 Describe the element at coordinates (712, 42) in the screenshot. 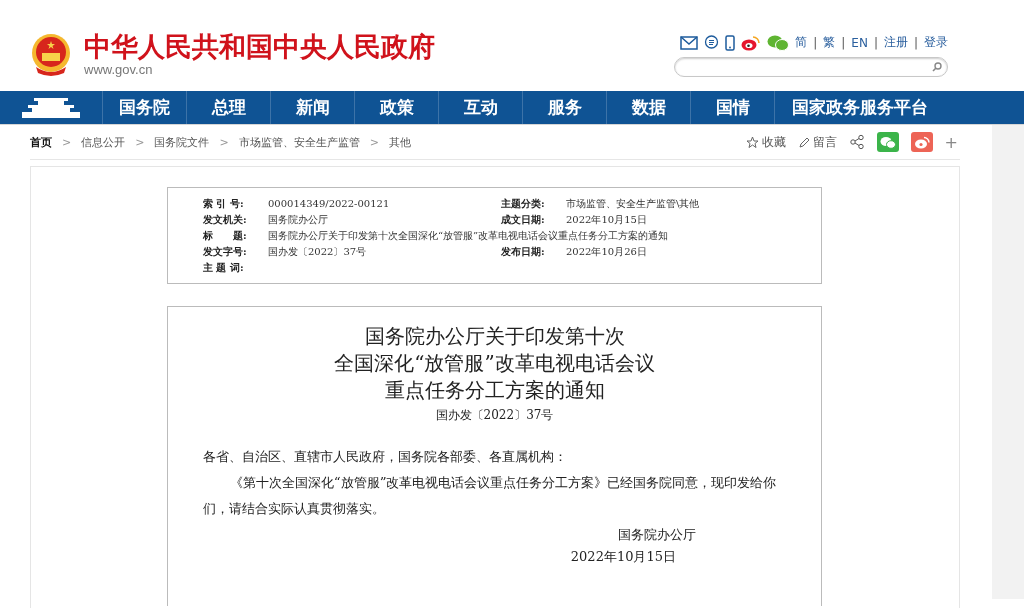

I see `chat-bubble-icon` at that location.